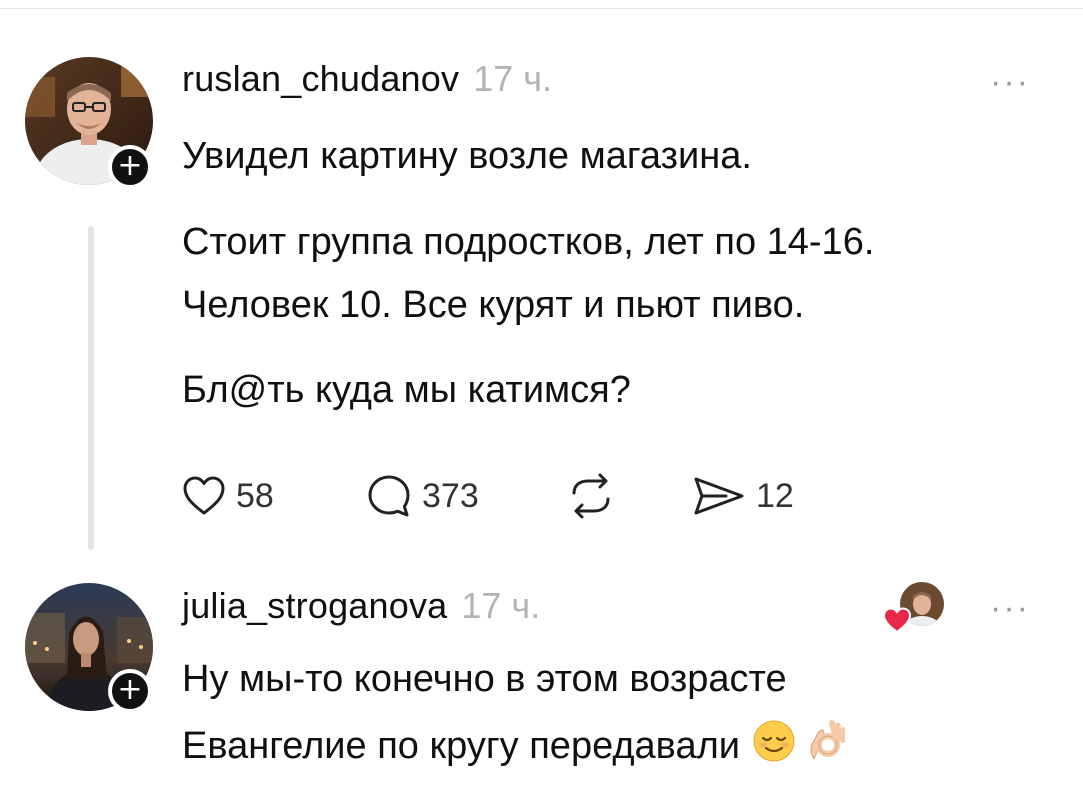 This screenshot has width=1083, height=799. I want to click on post-text-line: Стоит группа подростков, лет по 14-16., so click(528, 242).